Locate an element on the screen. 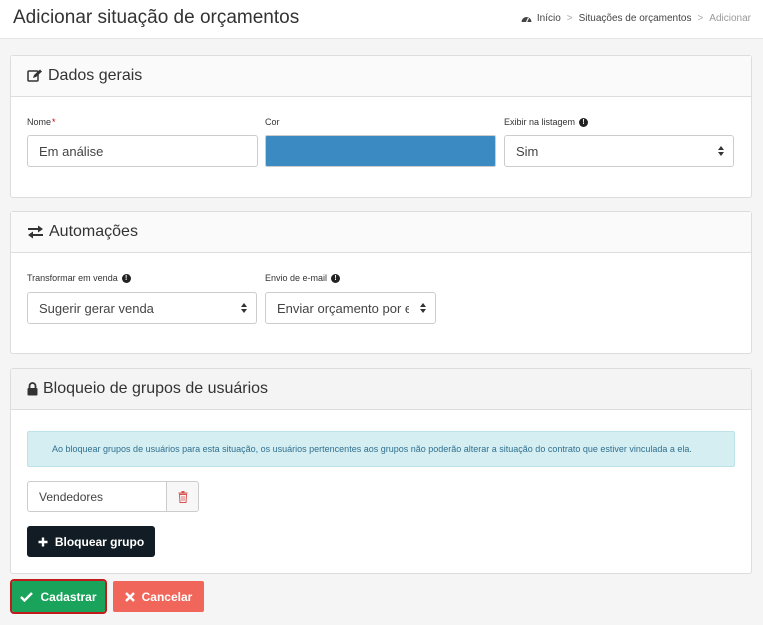 This screenshot has width=763, height=625. edit-icon is located at coordinates (34, 75).